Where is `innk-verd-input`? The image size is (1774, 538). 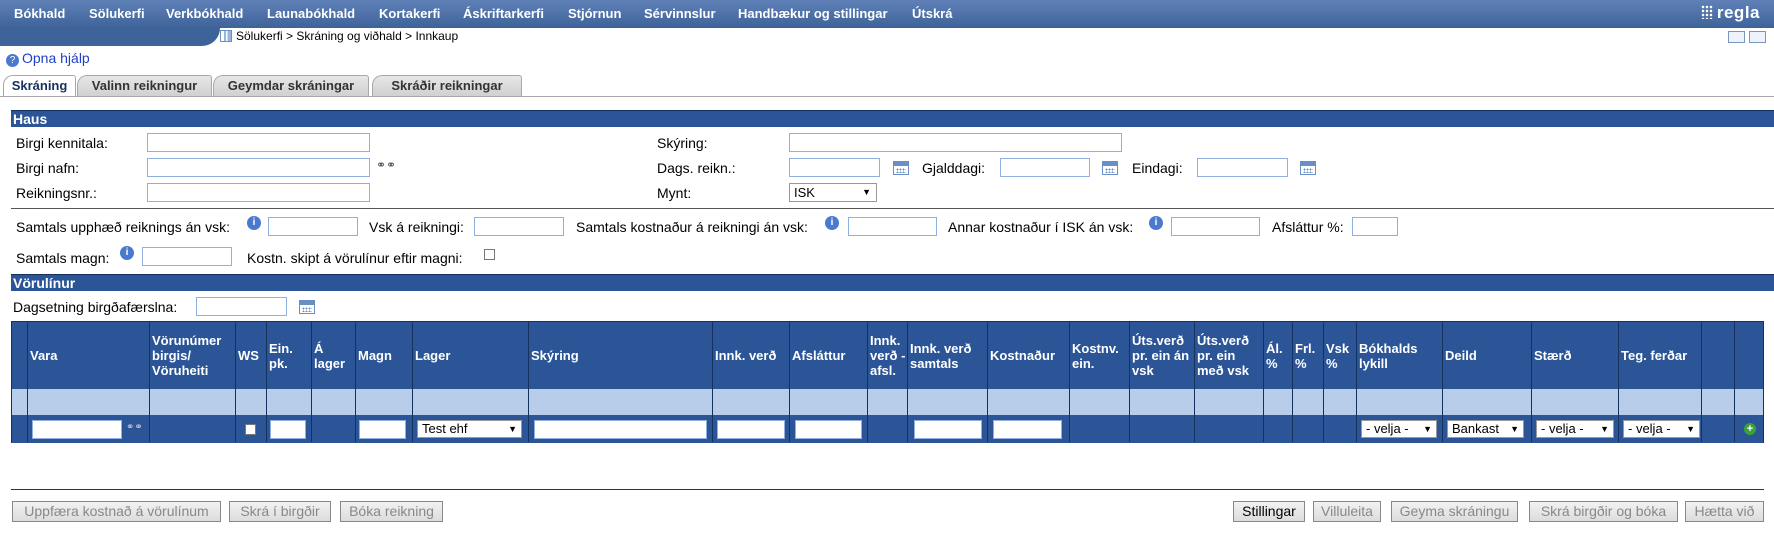 innk-verd-input is located at coordinates (751, 429).